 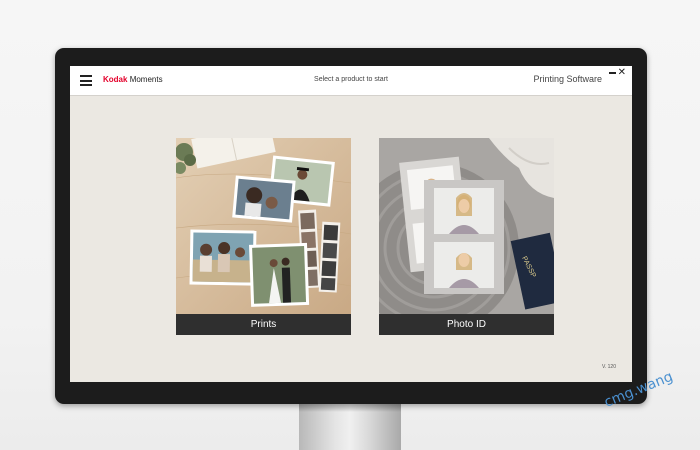 What do you see at coordinates (263, 324) in the screenshot?
I see `prints-tile-label: Prints` at bounding box center [263, 324].